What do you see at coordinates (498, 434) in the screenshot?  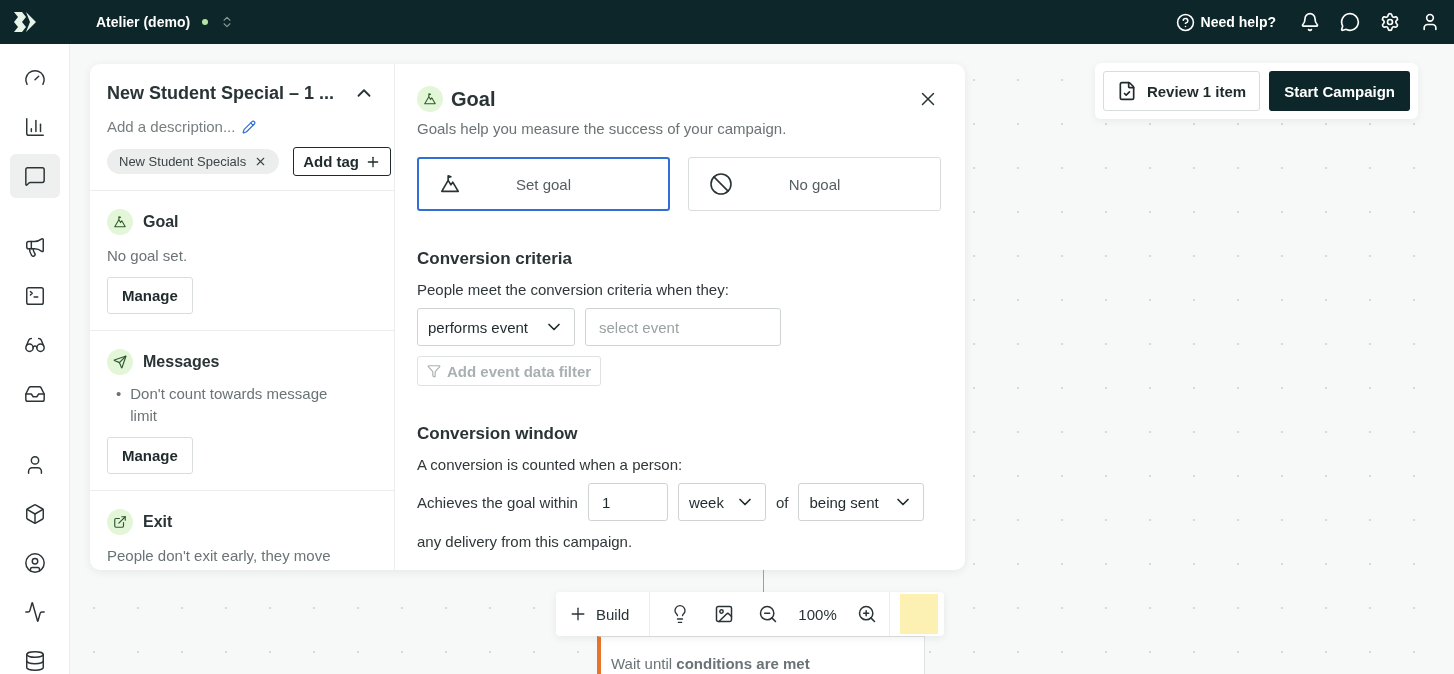 I see `section-heading: Conversion window` at bounding box center [498, 434].